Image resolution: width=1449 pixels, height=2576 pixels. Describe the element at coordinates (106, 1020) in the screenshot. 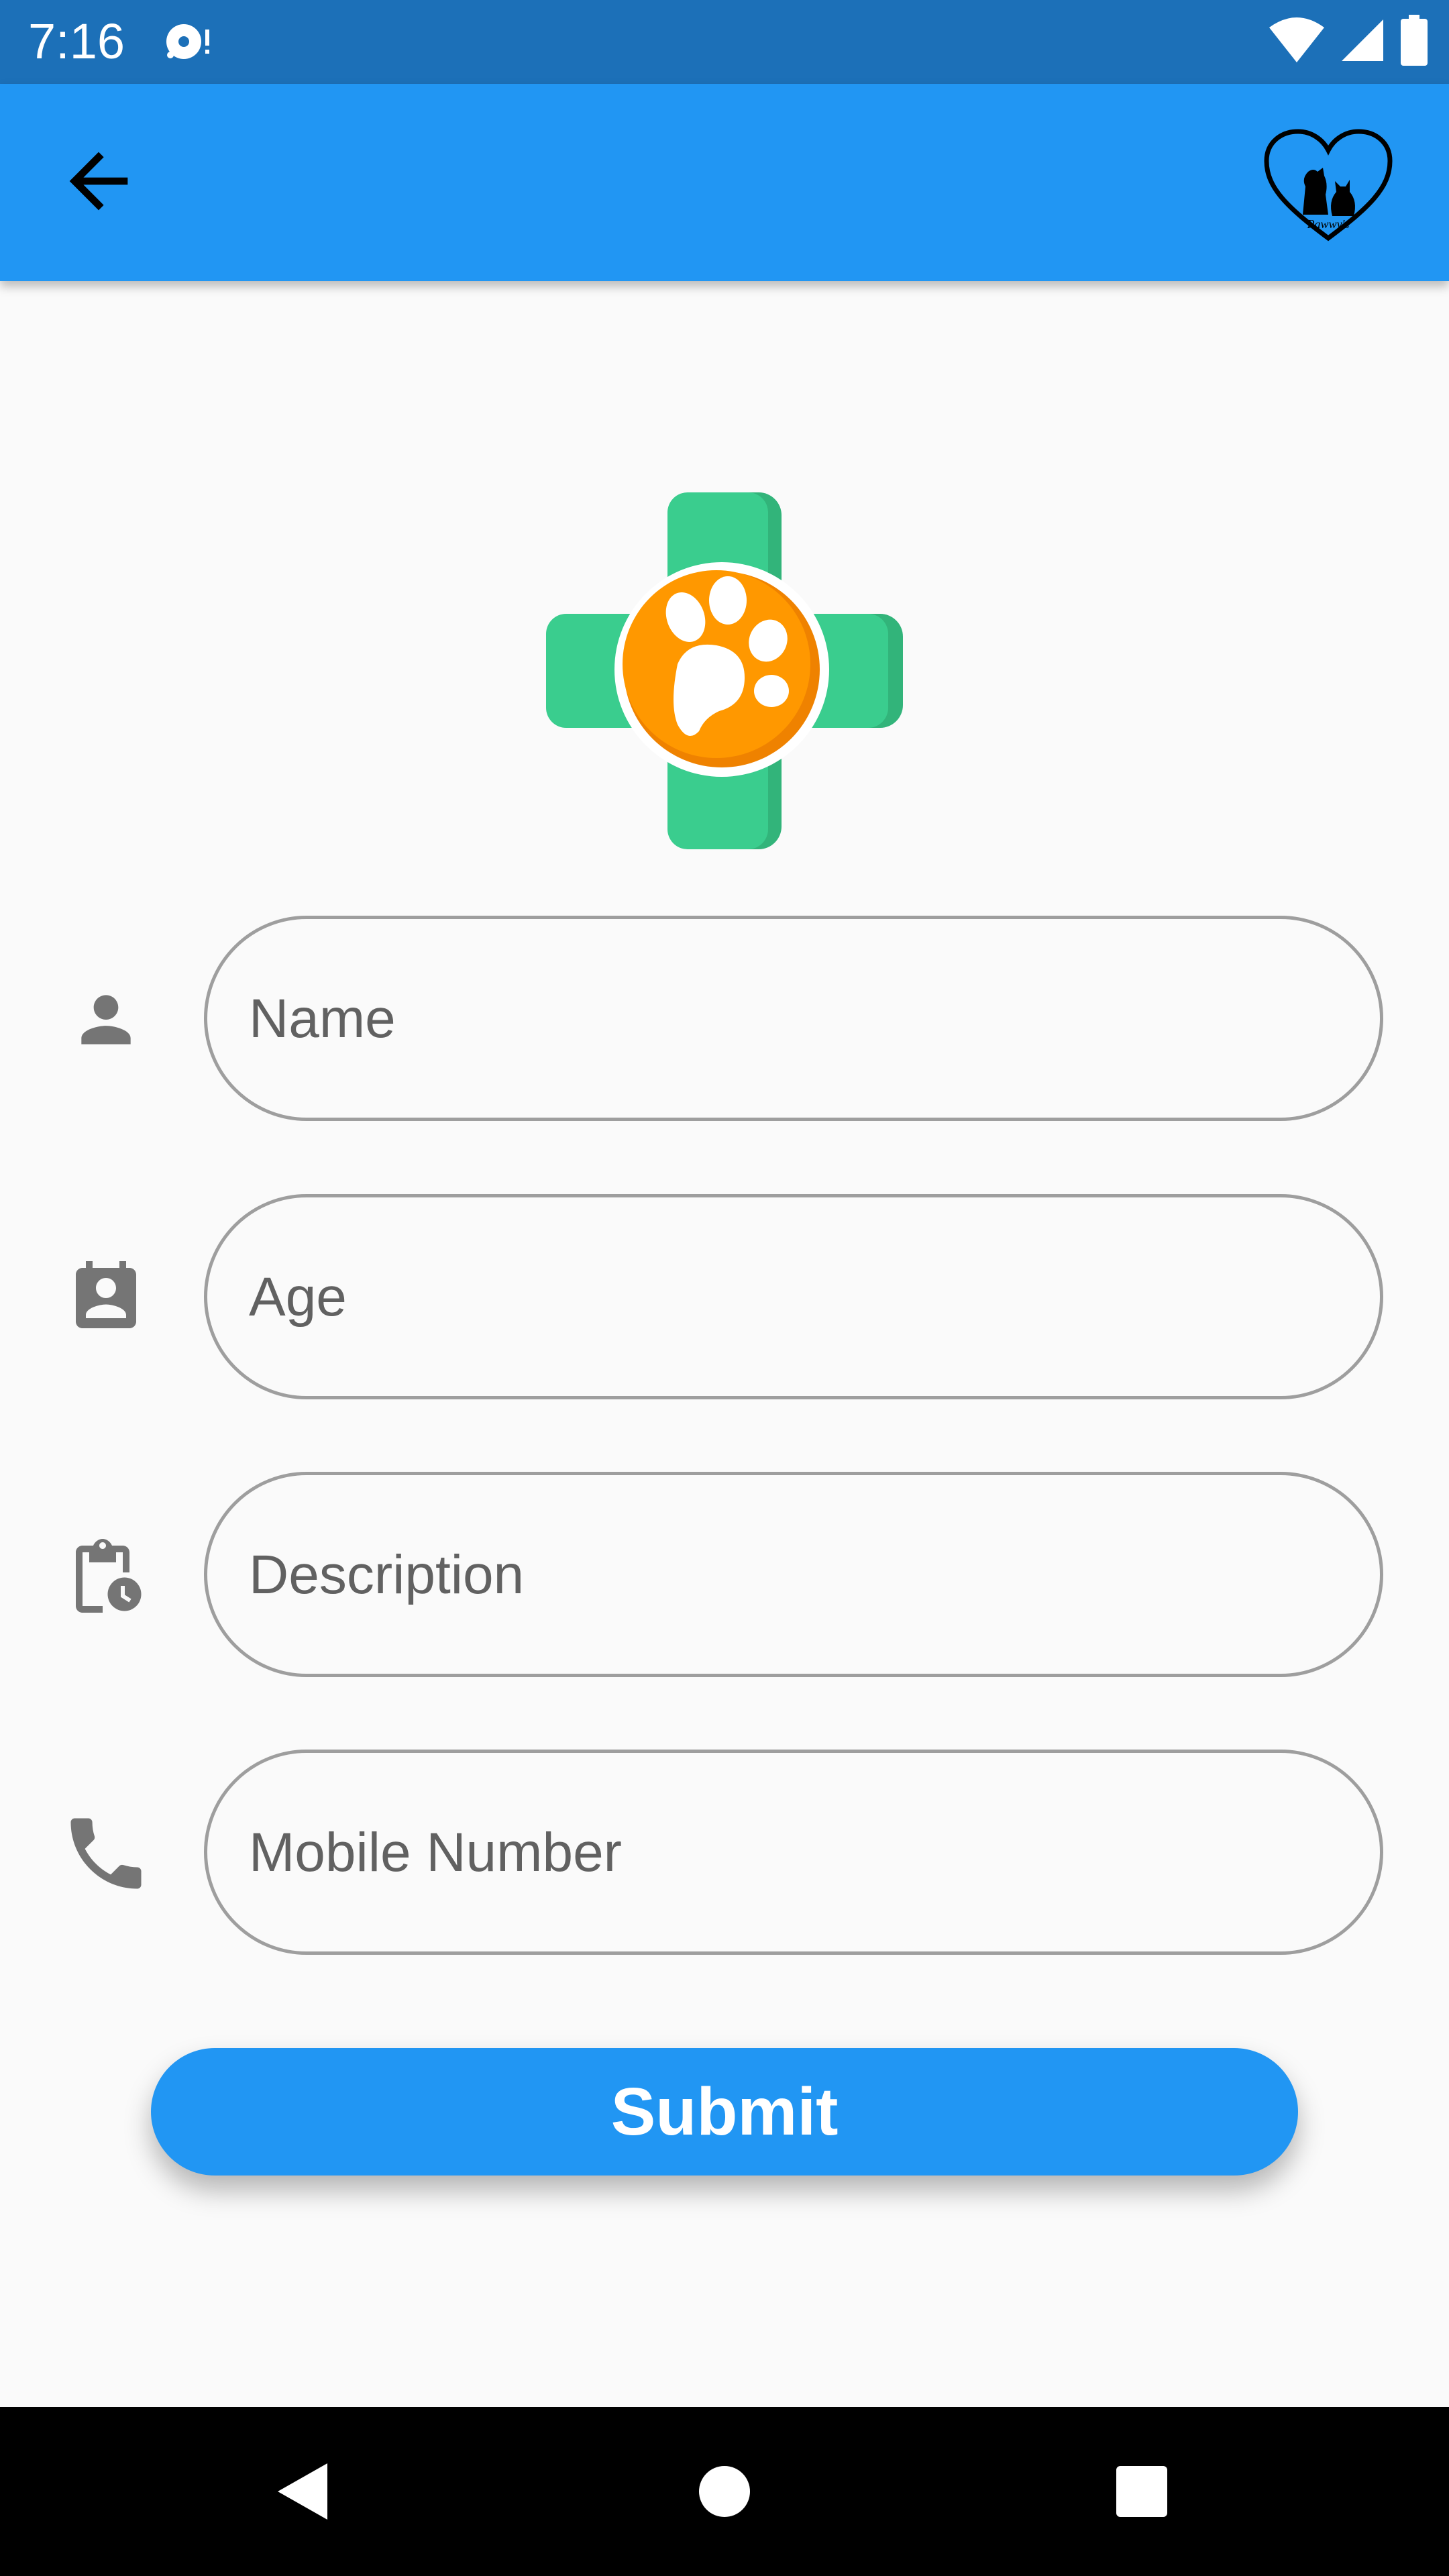

I see `person-icon` at that location.